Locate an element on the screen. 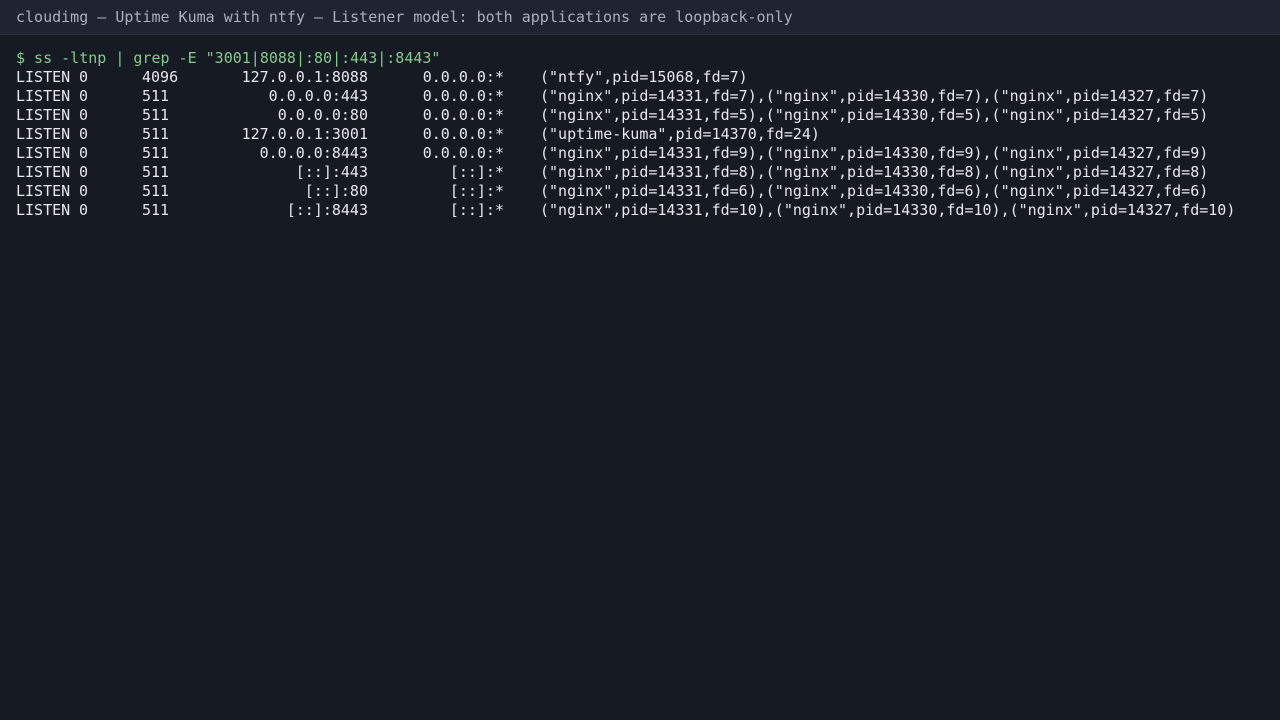 This screenshot has height=720, width=1280. send-q-cell: 4096 is located at coordinates (160, 77).